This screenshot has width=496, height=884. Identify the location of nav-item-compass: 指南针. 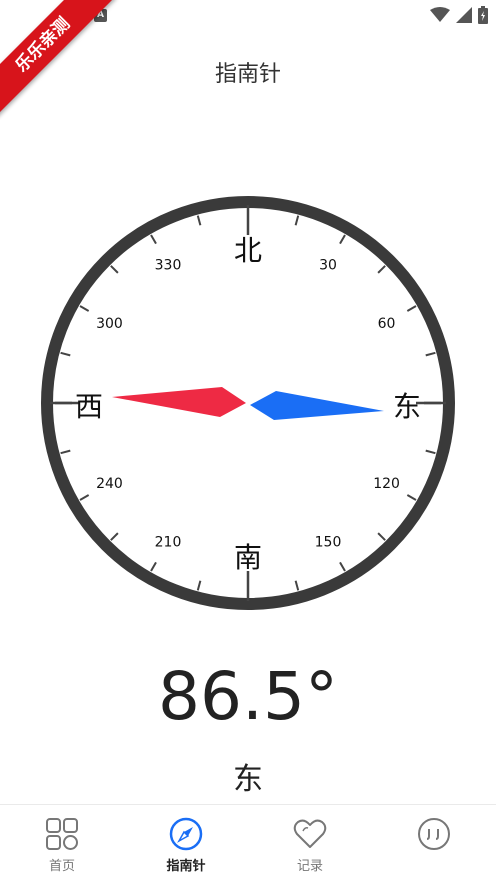
(186, 844).